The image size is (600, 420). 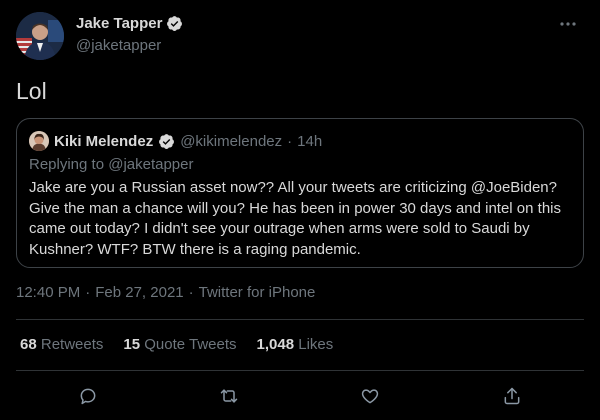 What do you see at coordinates (104, 141) in the screenshot?
I see `quoted-author-name: Kiki Melendez` at bounding box center [104, 141].